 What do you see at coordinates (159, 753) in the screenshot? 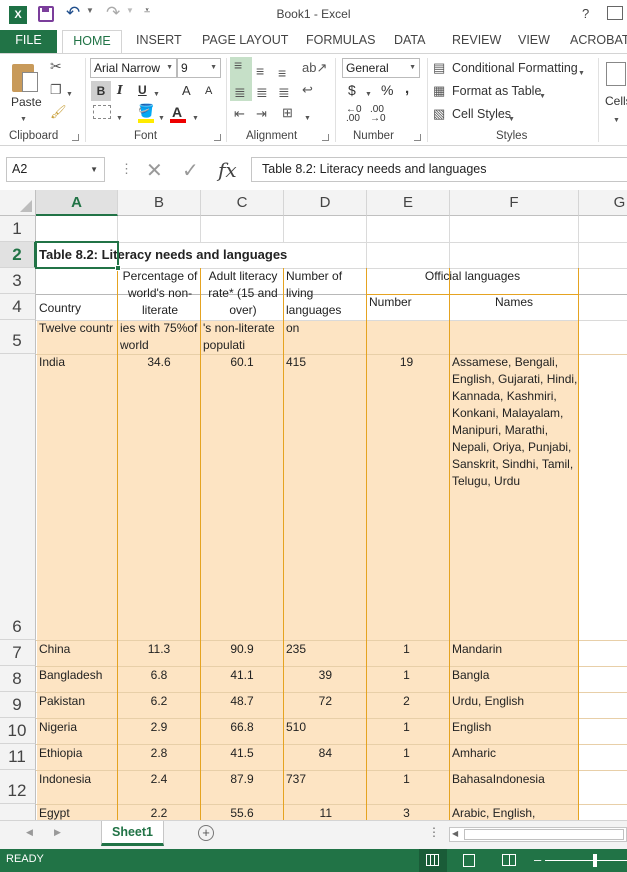
I see `cell-pct: 2.8` at bounding box center [159, 753].